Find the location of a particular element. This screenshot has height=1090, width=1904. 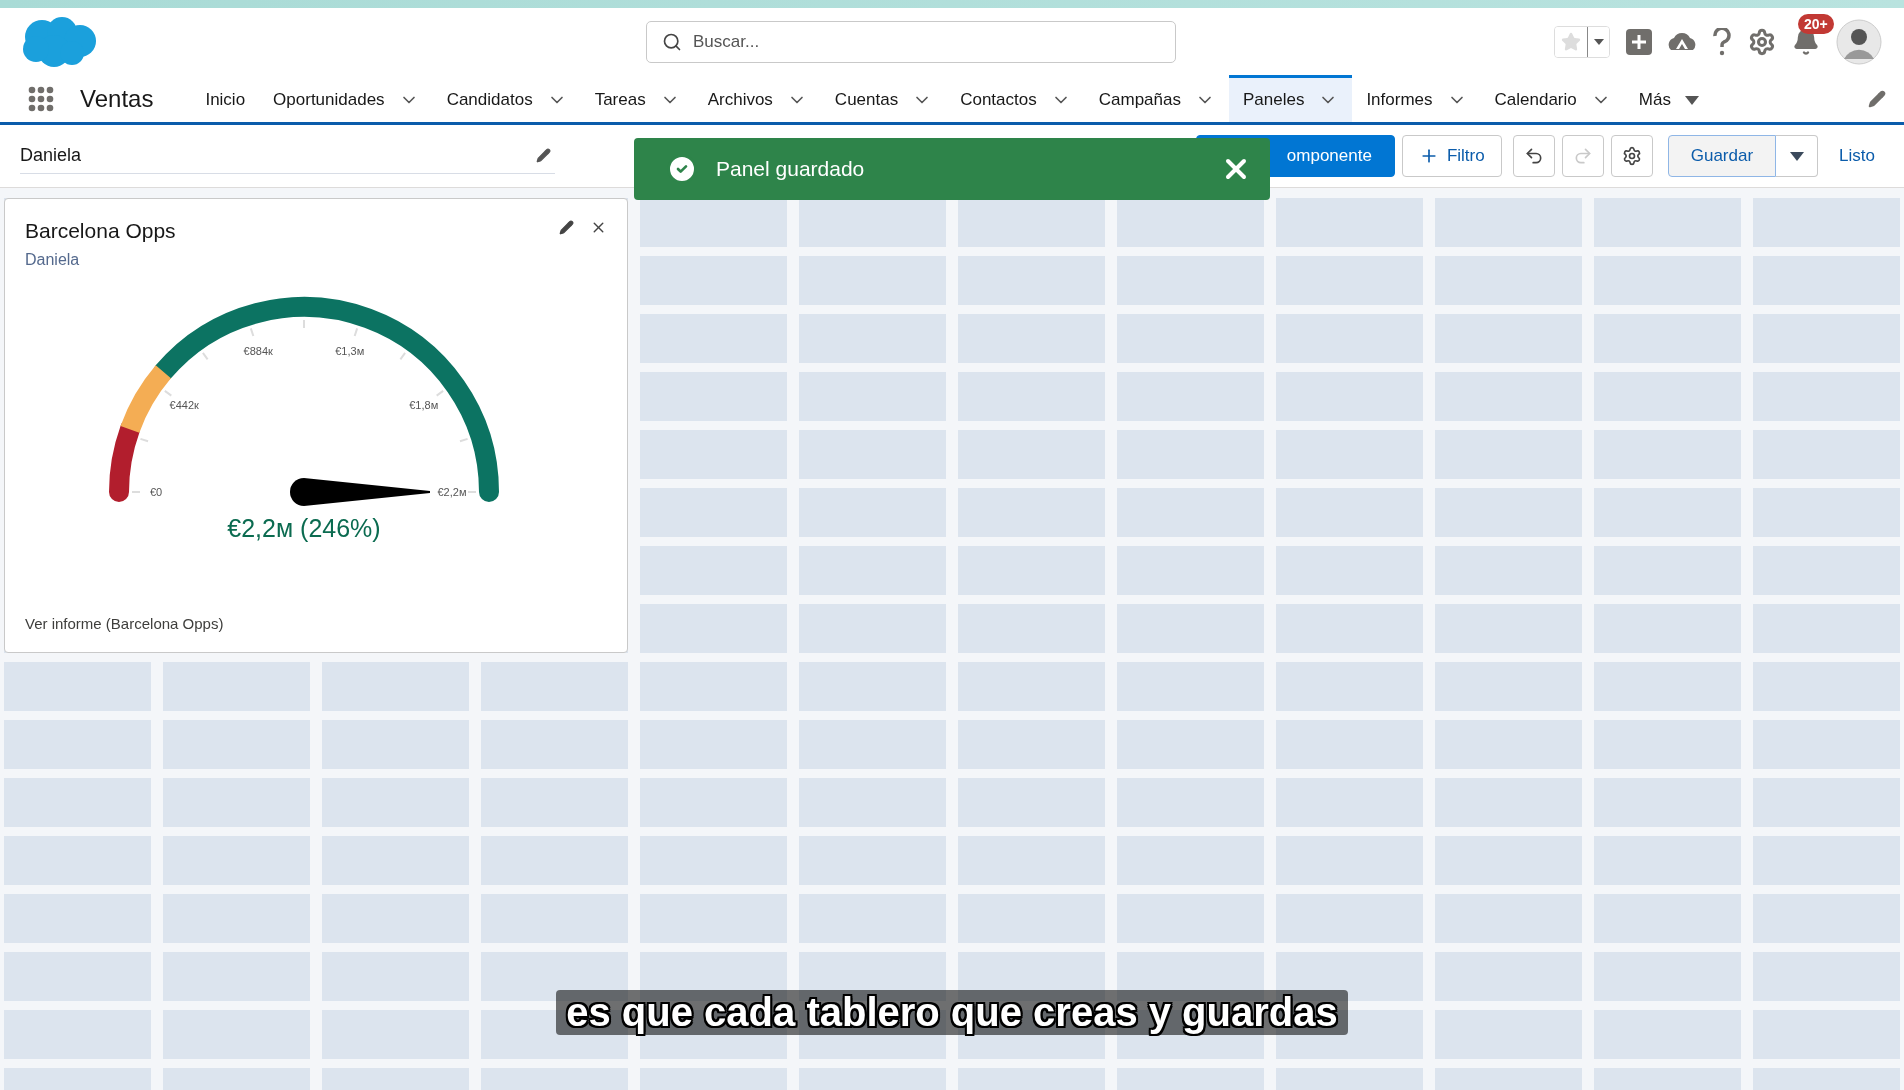

plus-icon is located at coordinates (1639, 41).